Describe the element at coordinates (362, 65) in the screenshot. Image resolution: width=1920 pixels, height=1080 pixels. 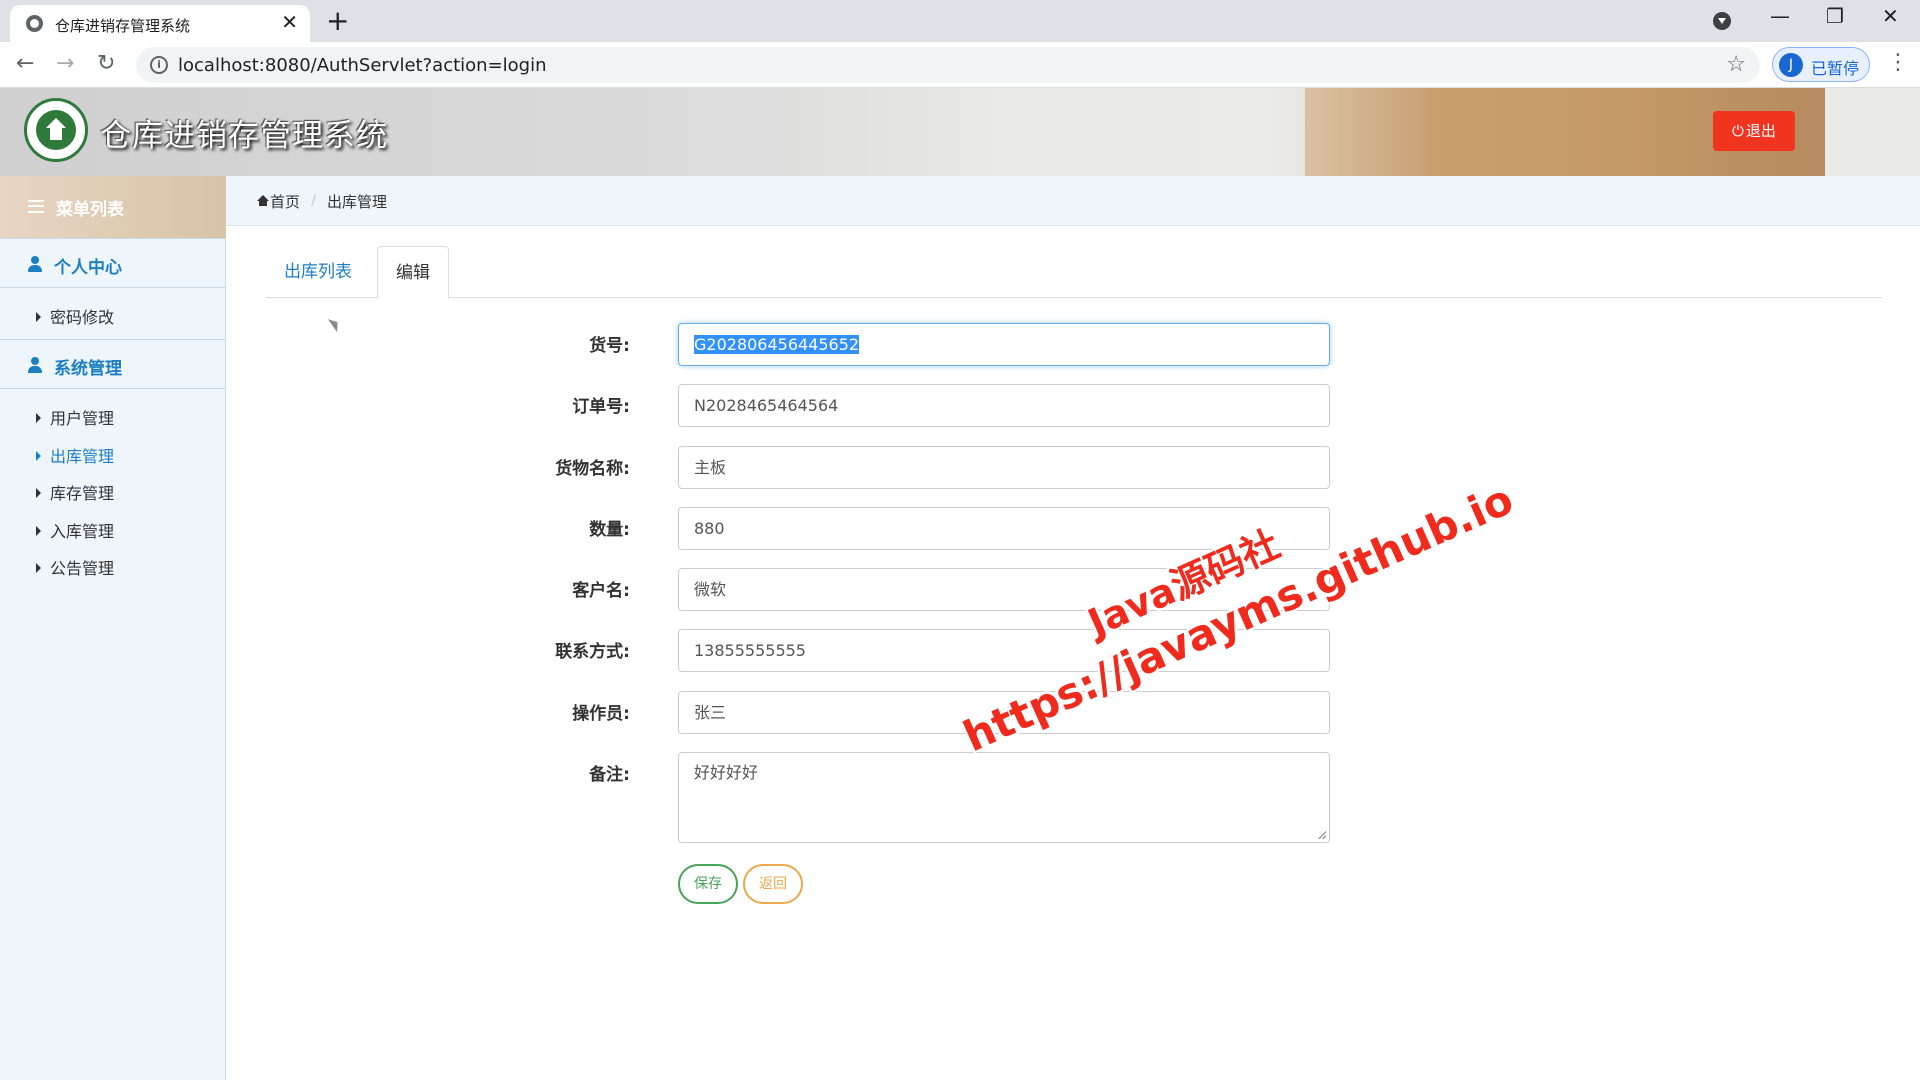
I see `url-text: localhost:8080/AuthServlet?action=login` at that location.